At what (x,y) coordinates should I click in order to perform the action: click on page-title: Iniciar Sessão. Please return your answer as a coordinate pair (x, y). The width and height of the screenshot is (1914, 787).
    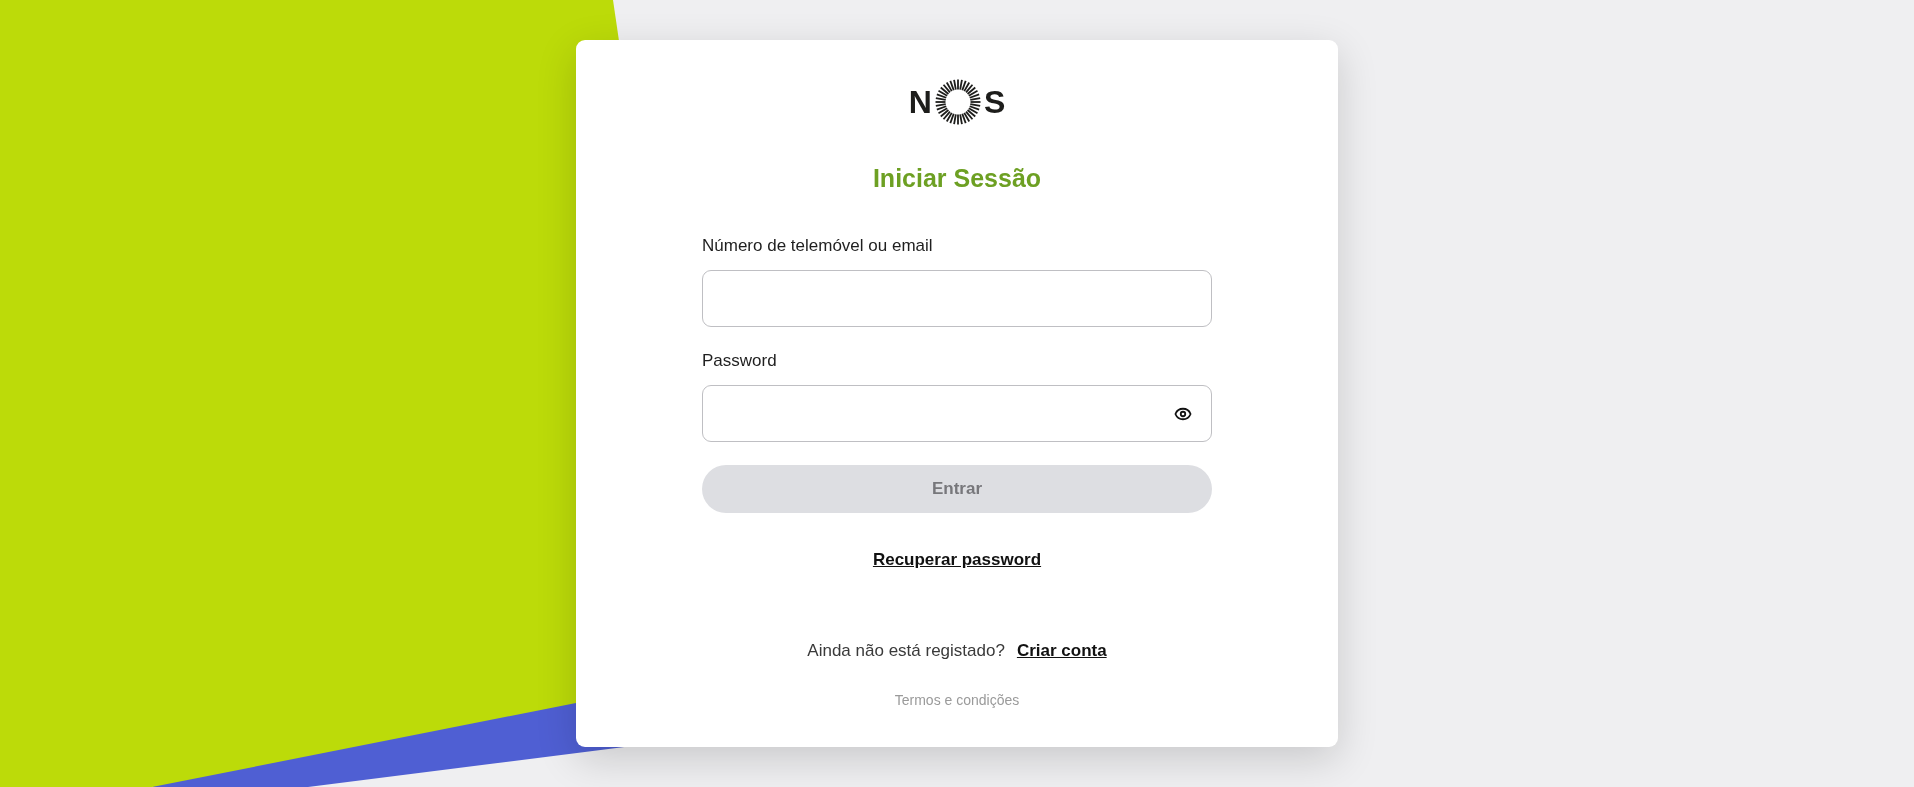
    Looking at the image, I should click on (957, 178).